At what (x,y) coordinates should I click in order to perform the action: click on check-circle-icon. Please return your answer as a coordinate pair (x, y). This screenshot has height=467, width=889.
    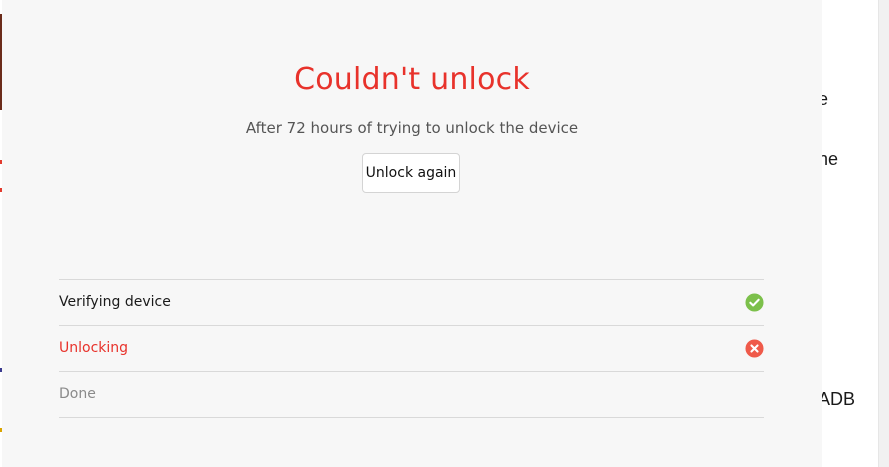
    Looking at the image, I should click on (754, 302).